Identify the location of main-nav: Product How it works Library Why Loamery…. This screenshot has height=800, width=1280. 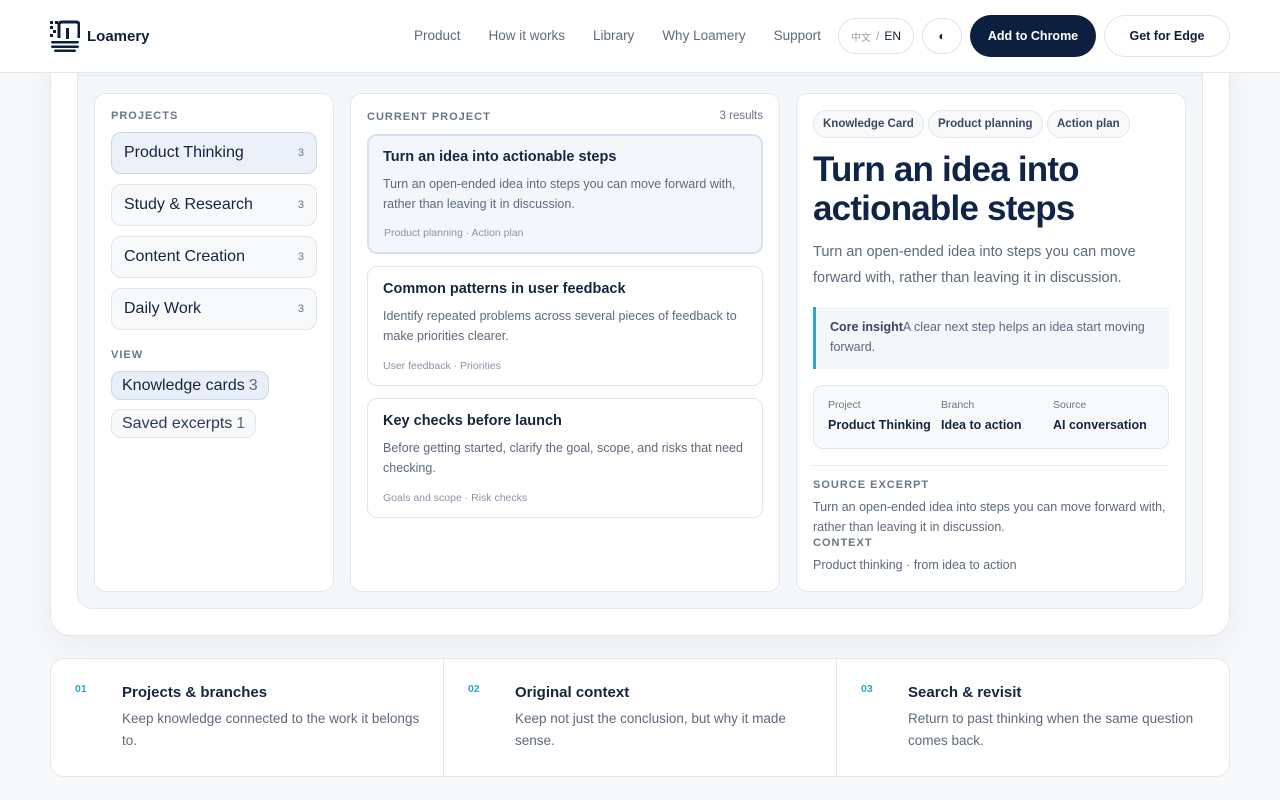
(617, 35).